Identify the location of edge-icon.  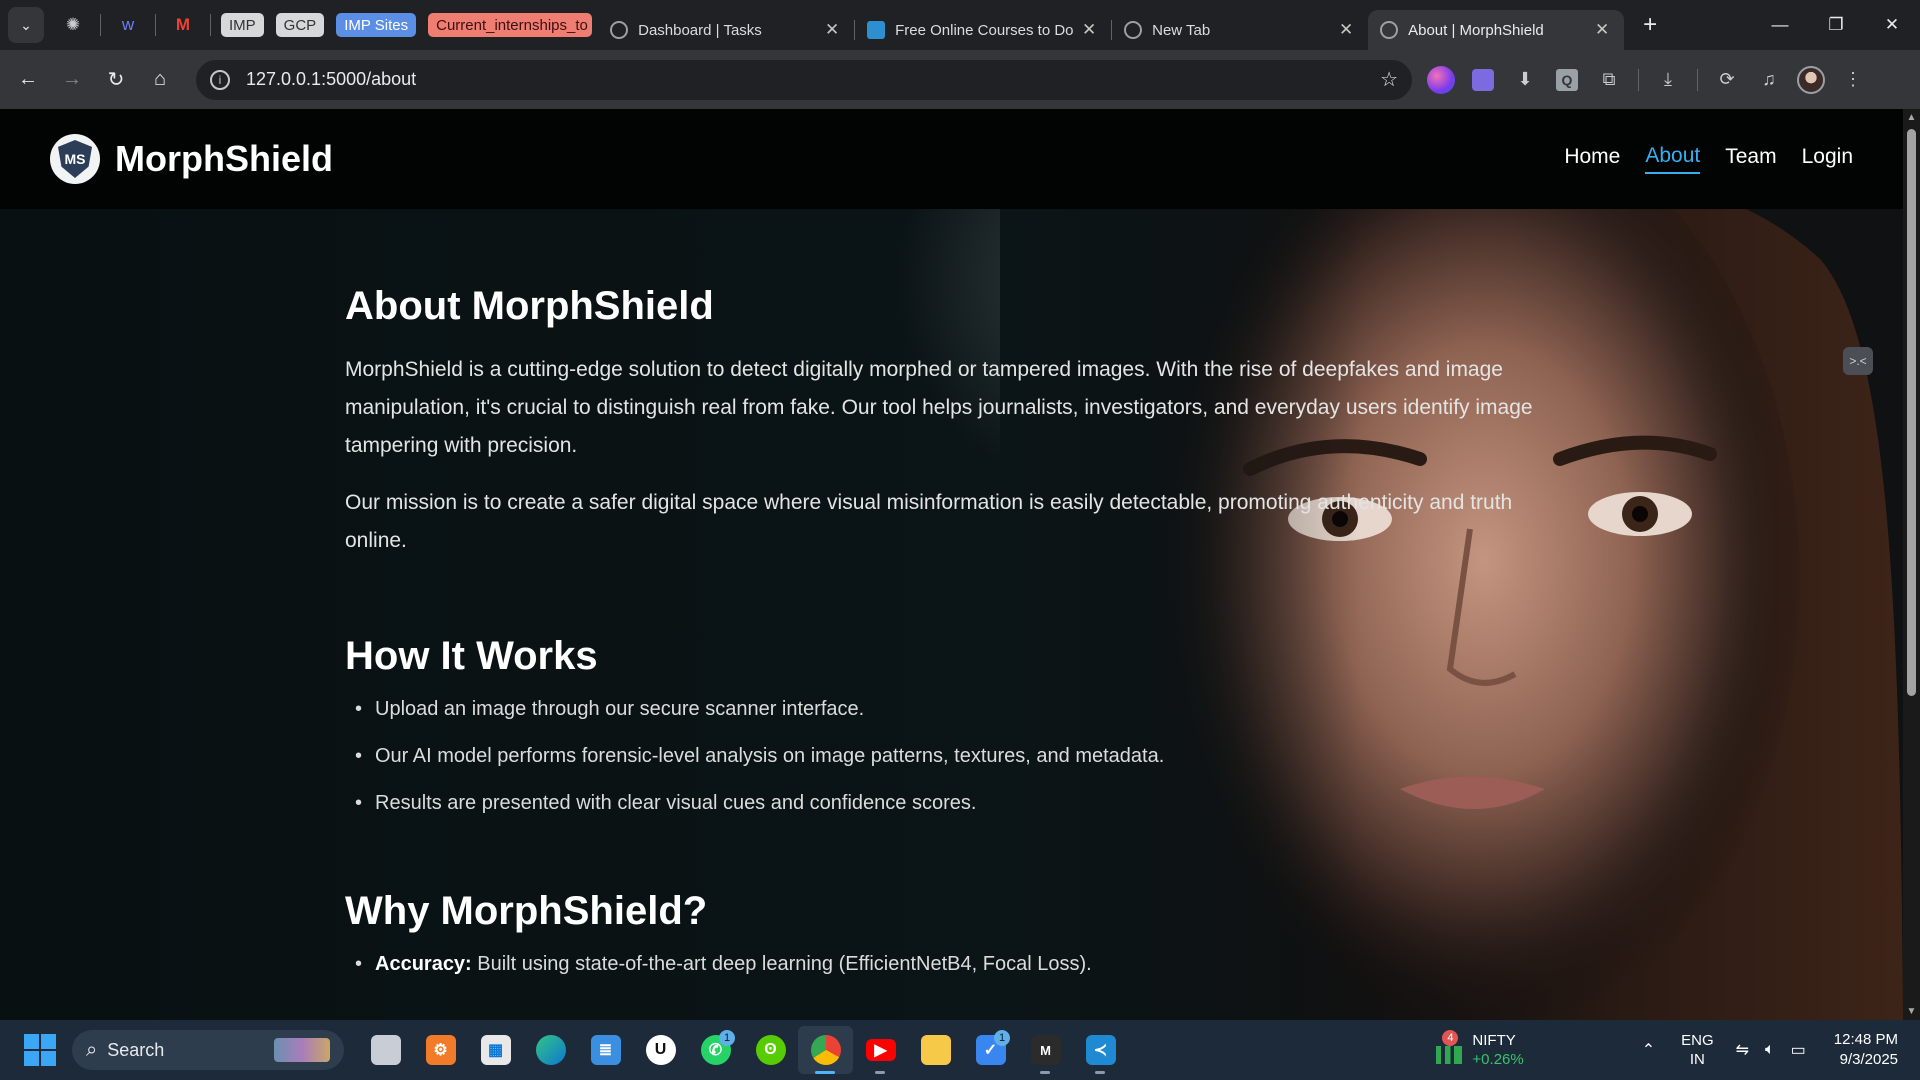
(550, 1050).